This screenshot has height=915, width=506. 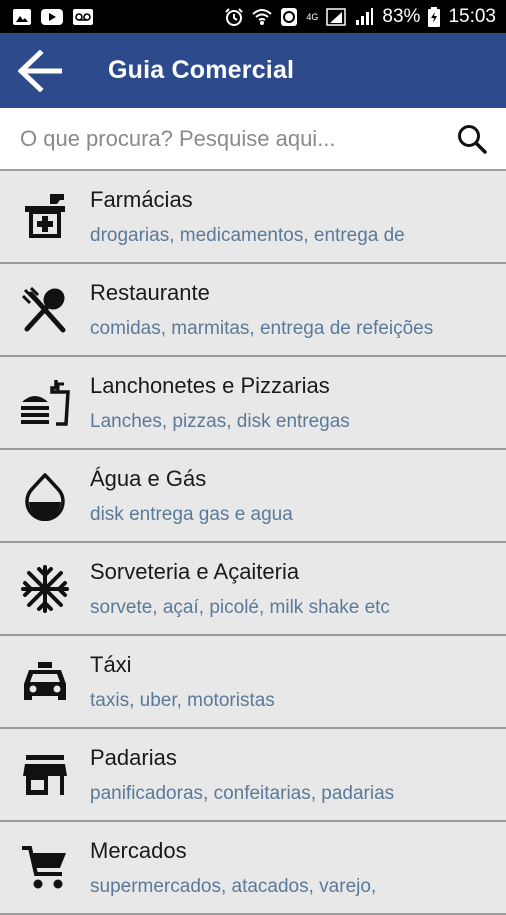 What do you see at coordinates (111, 664) in the screenshot?
I see `item-title: Táxi` at bounding box center [111, 664].